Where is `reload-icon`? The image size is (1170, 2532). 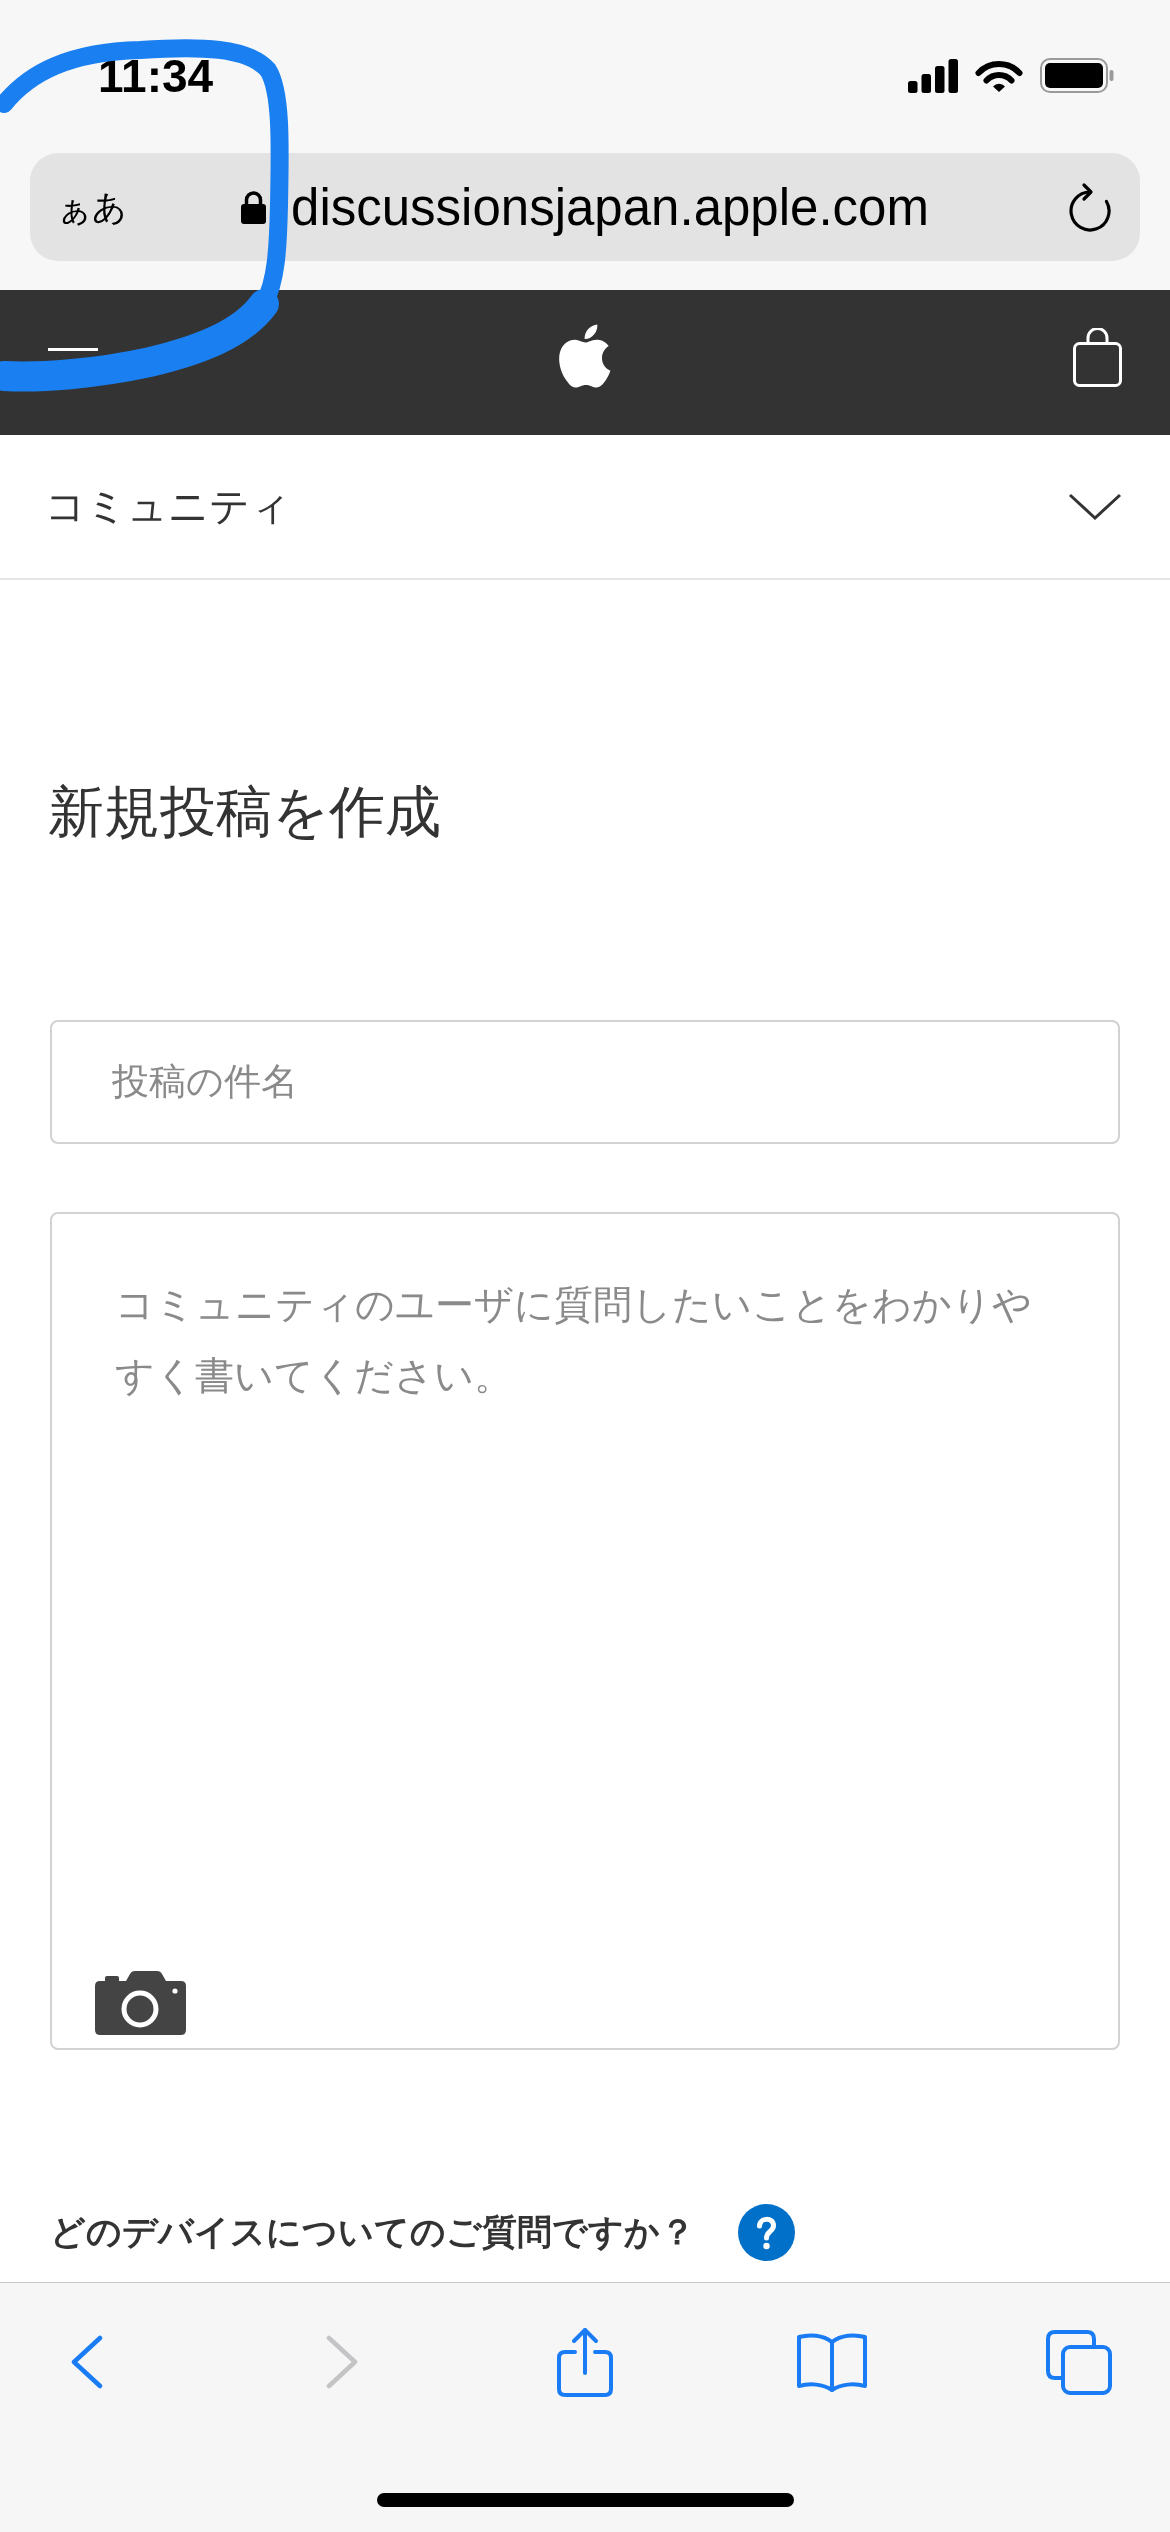 reload-icon is located at coordinates (1090, 207).